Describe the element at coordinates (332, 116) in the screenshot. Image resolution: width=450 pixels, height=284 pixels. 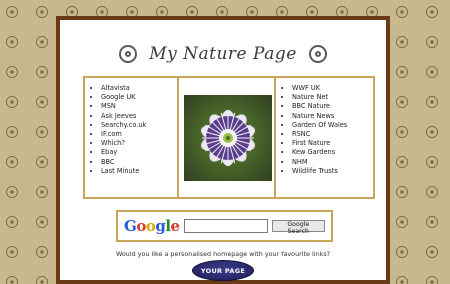
I see `right-link: Nature News` at that location.